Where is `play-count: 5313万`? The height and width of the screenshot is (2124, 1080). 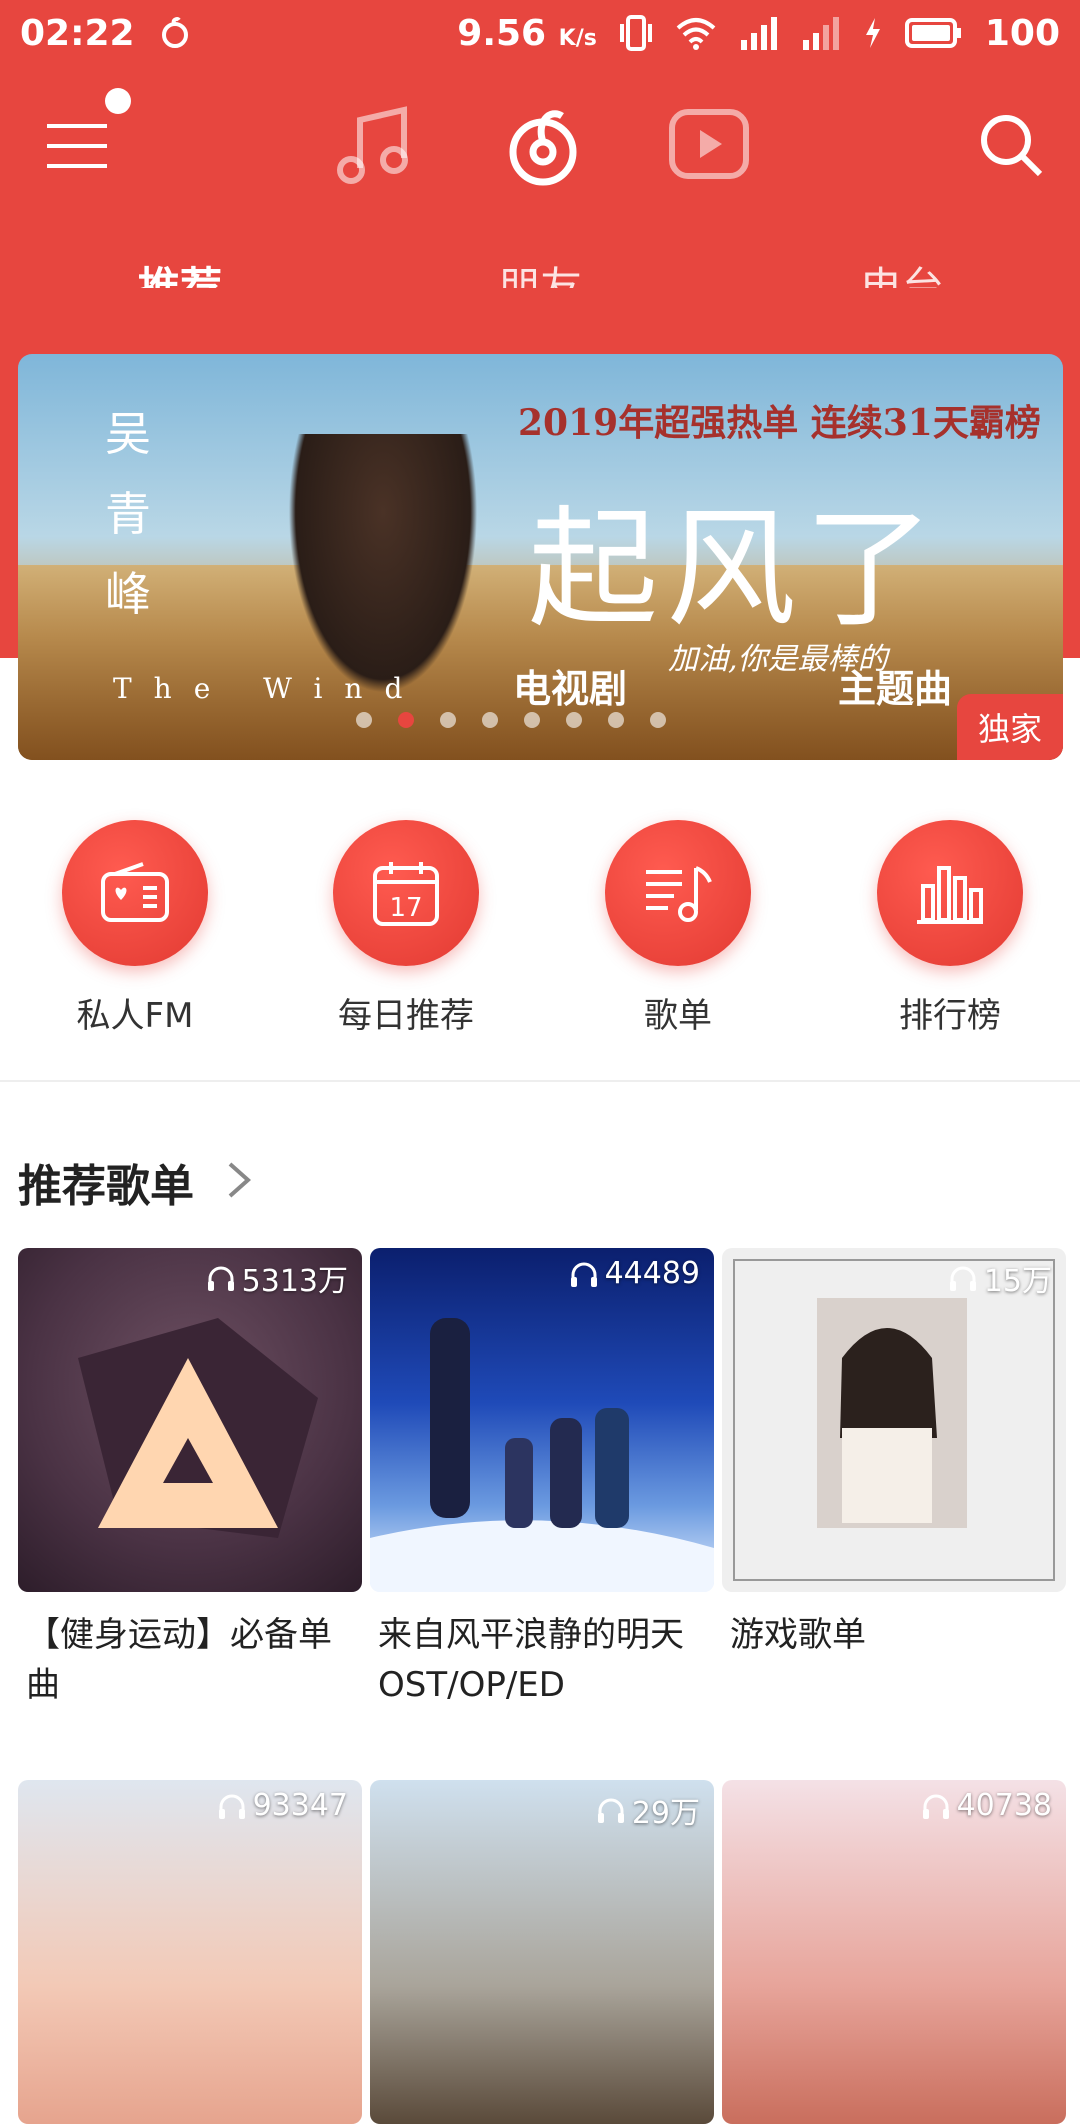 play-count: 5313万 is located at coordinates (277, 1278).